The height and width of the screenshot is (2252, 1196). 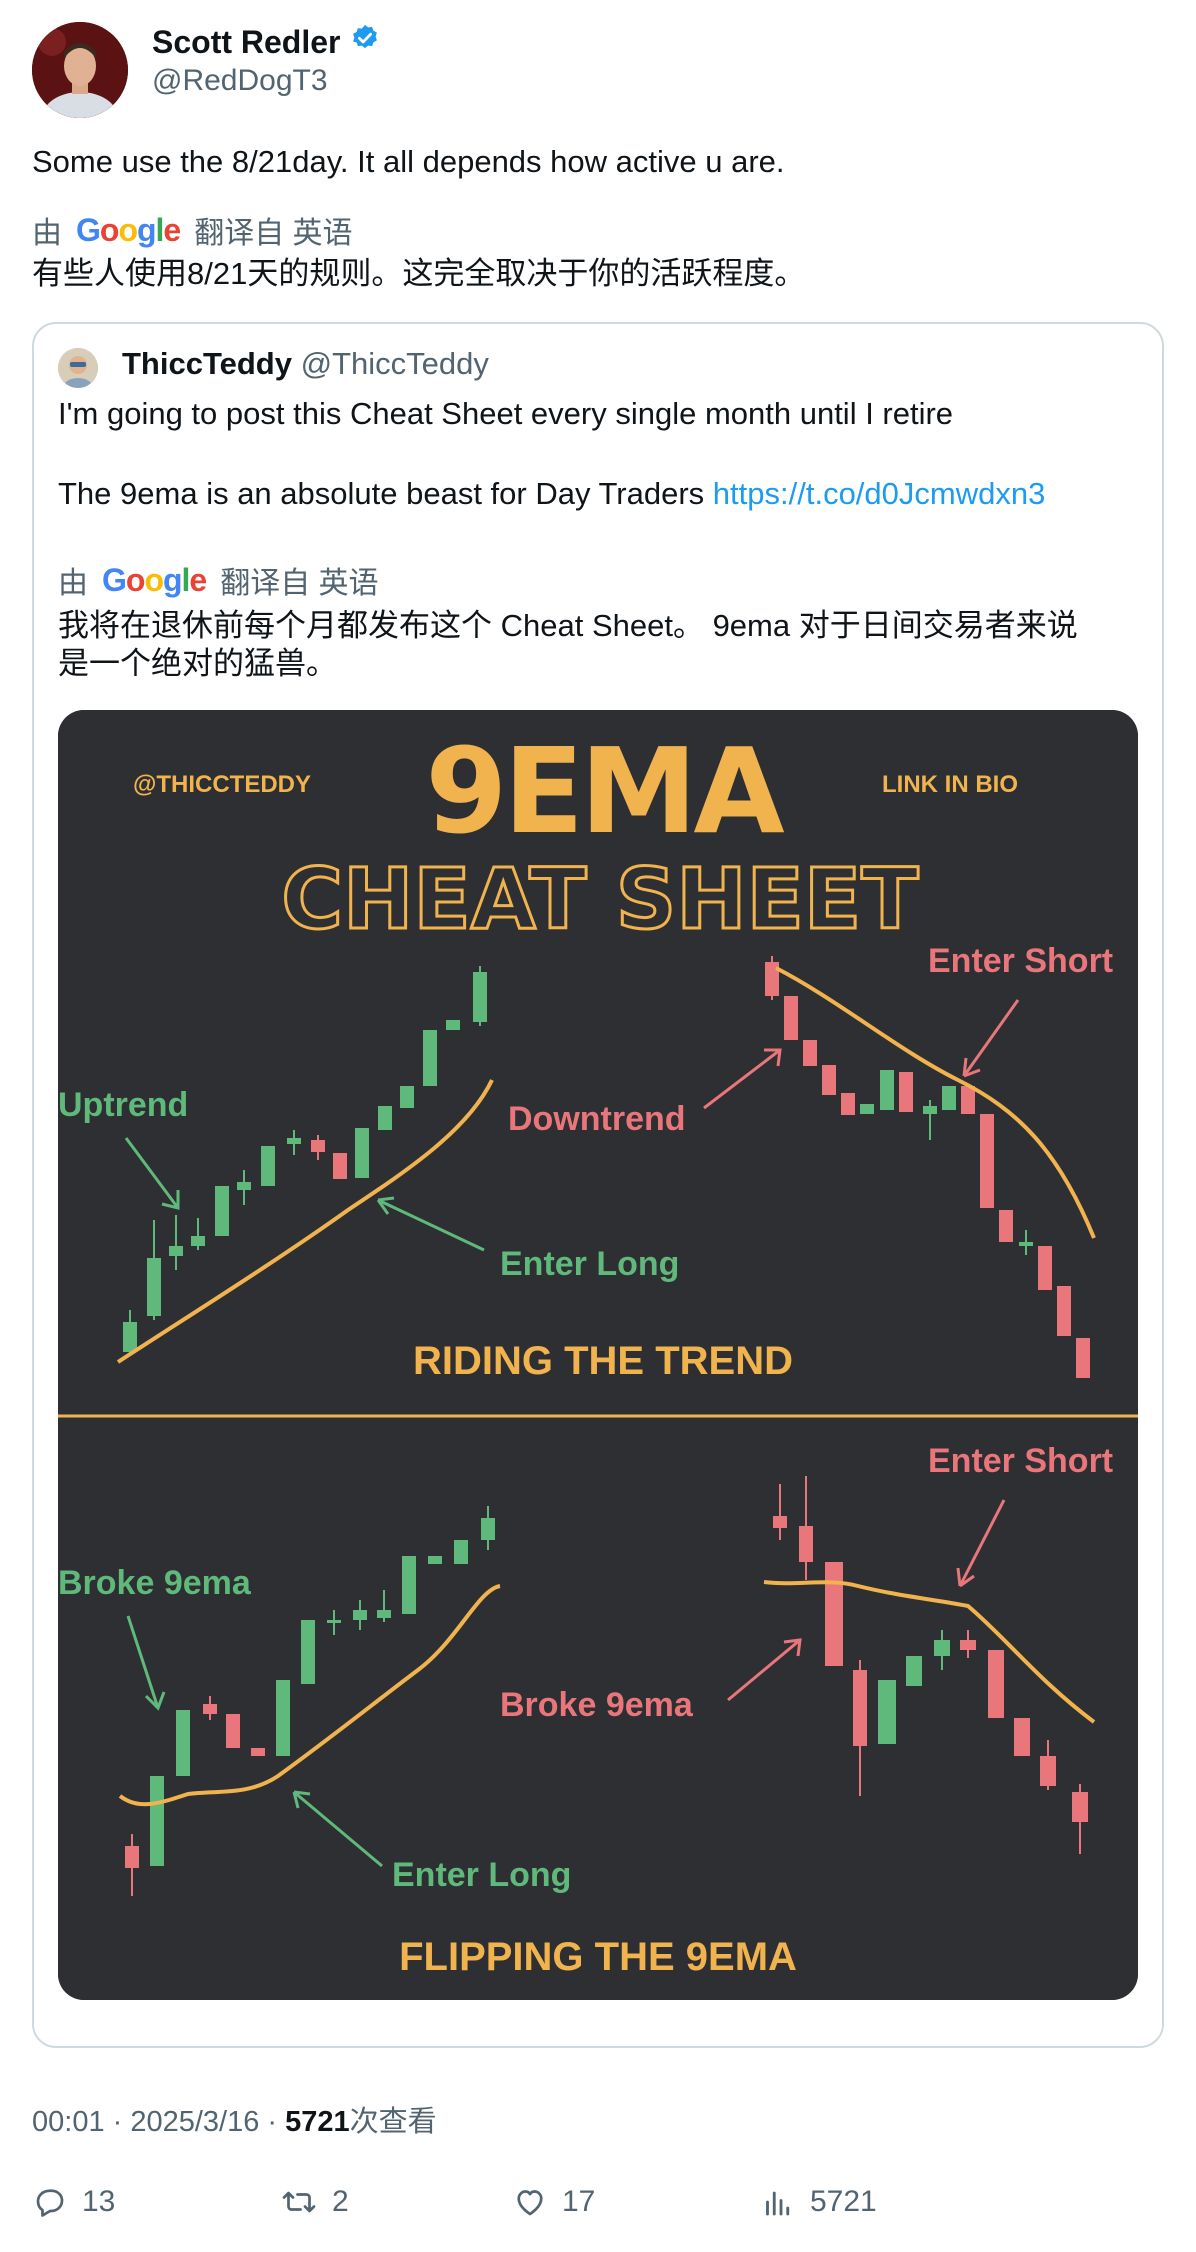 I want to click on author-avatar, so click(x=80, y=70).